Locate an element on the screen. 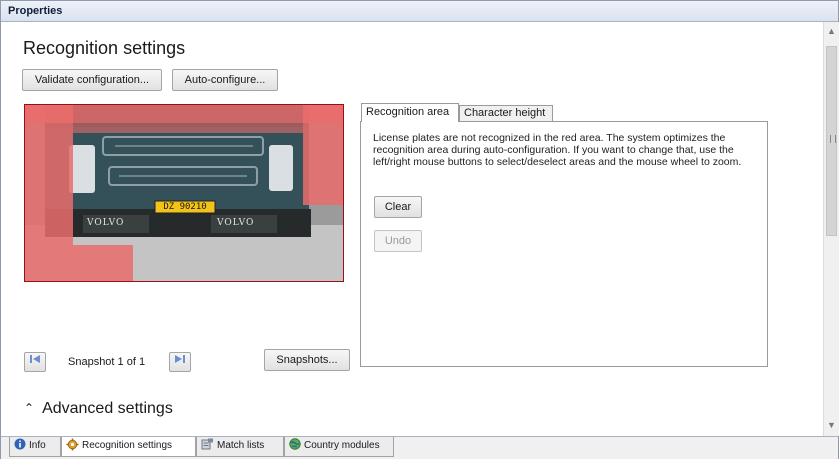 This screenshot has width=839, height=459. undo-button: Undo is located at coordinates (398, 241).